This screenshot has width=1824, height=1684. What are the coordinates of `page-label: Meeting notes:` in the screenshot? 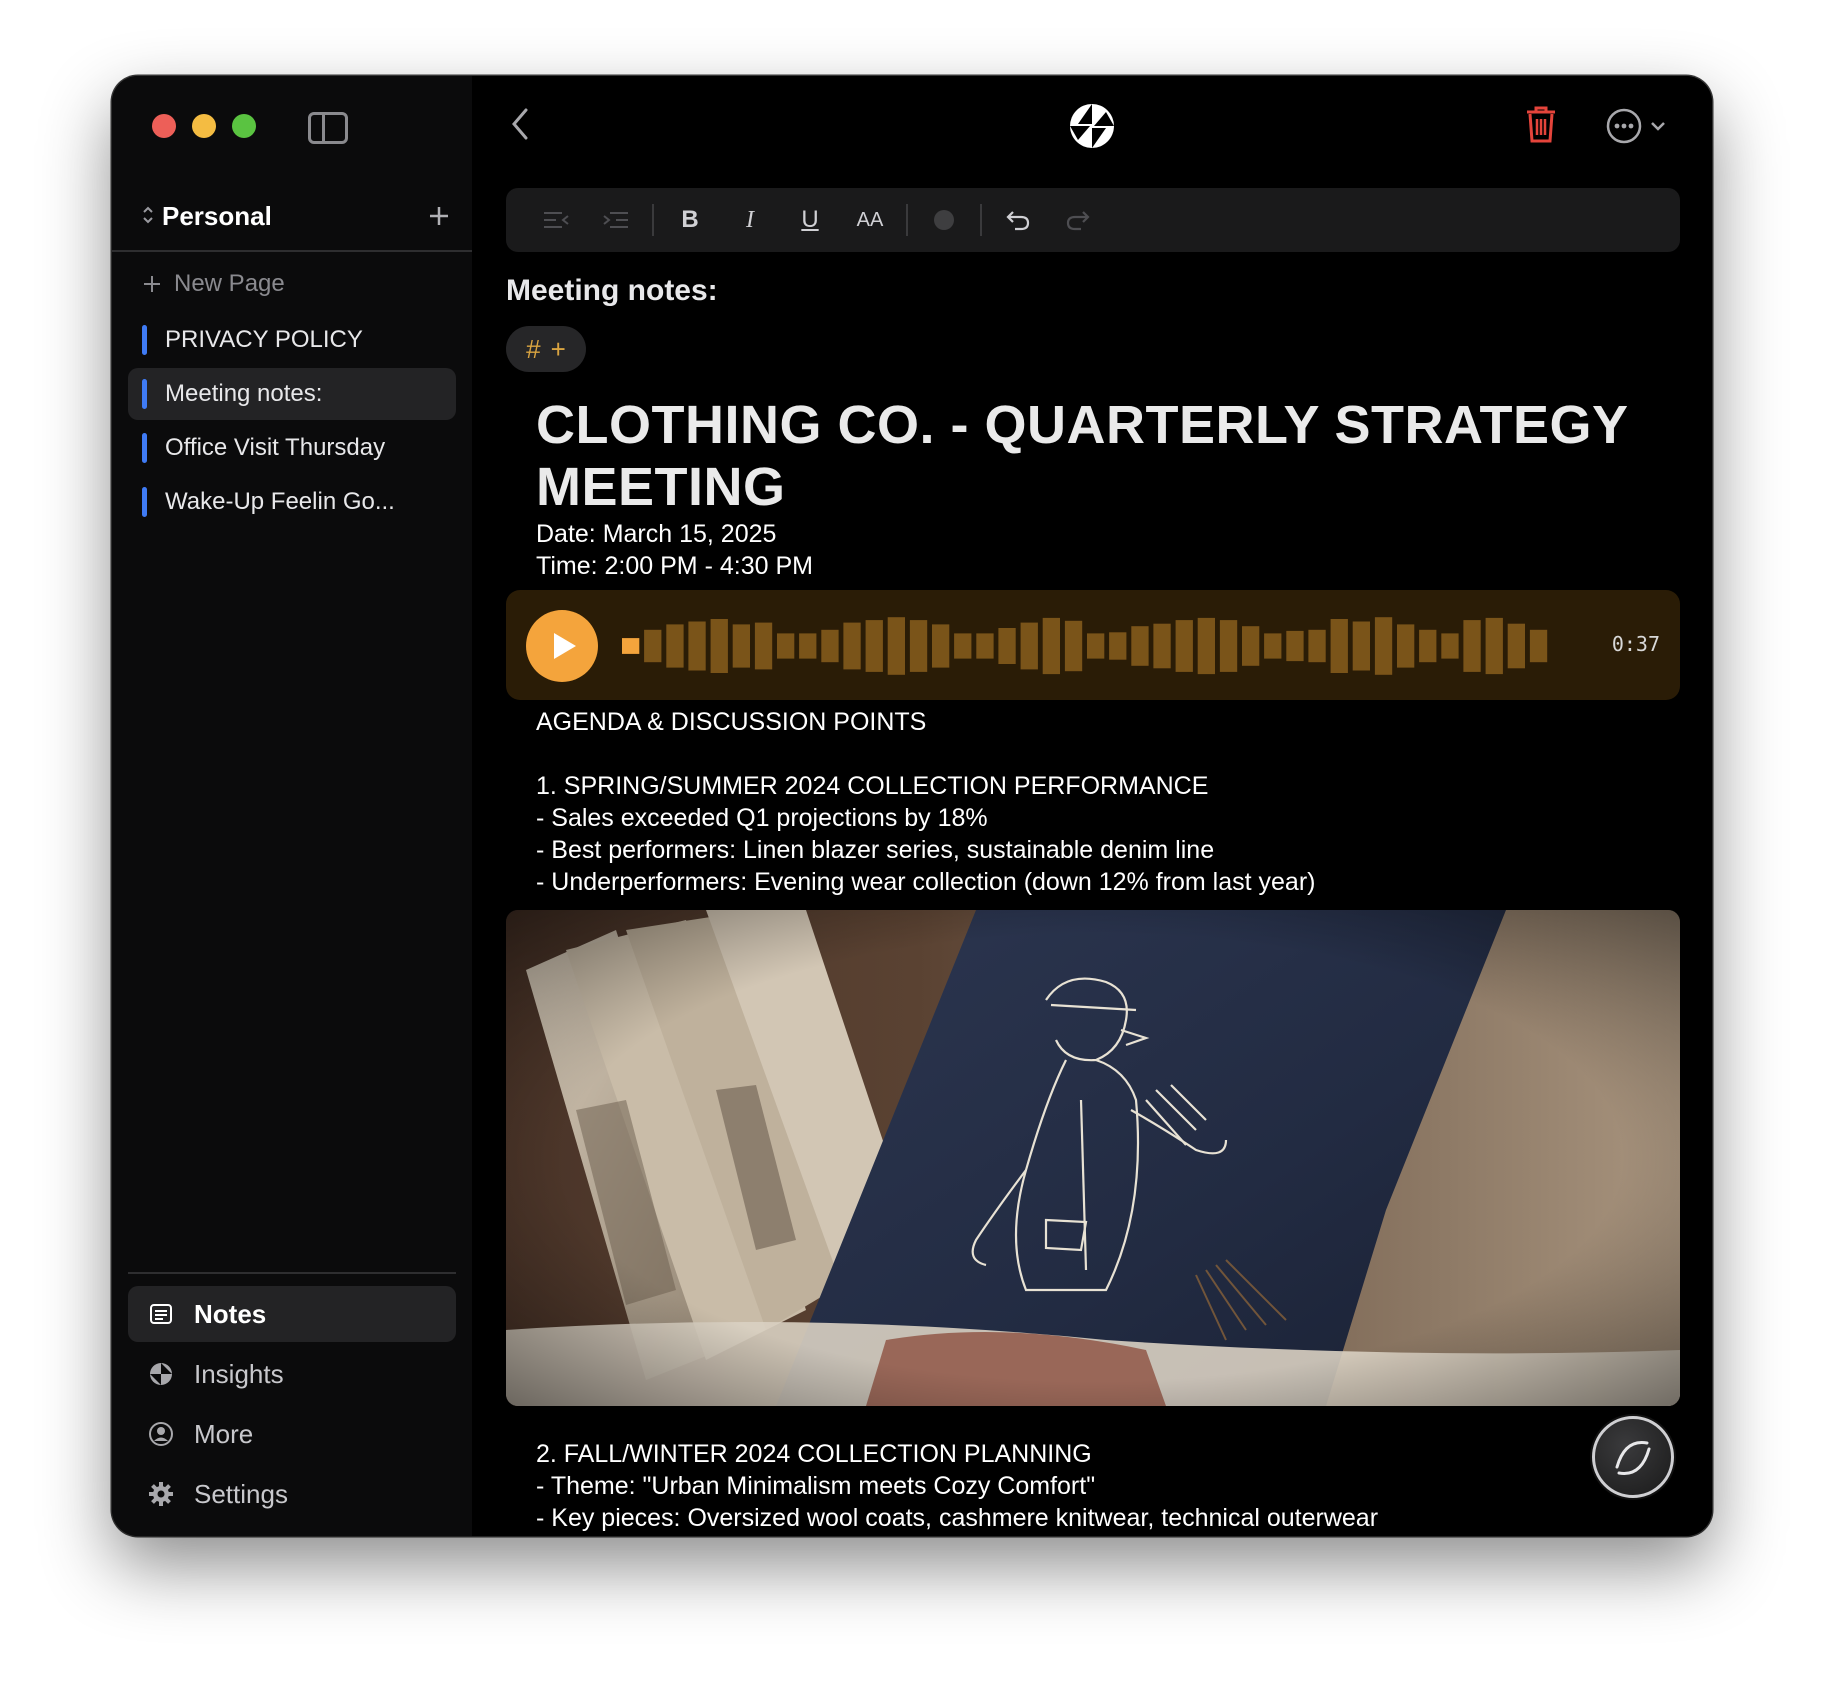 It's located at (244, 393).